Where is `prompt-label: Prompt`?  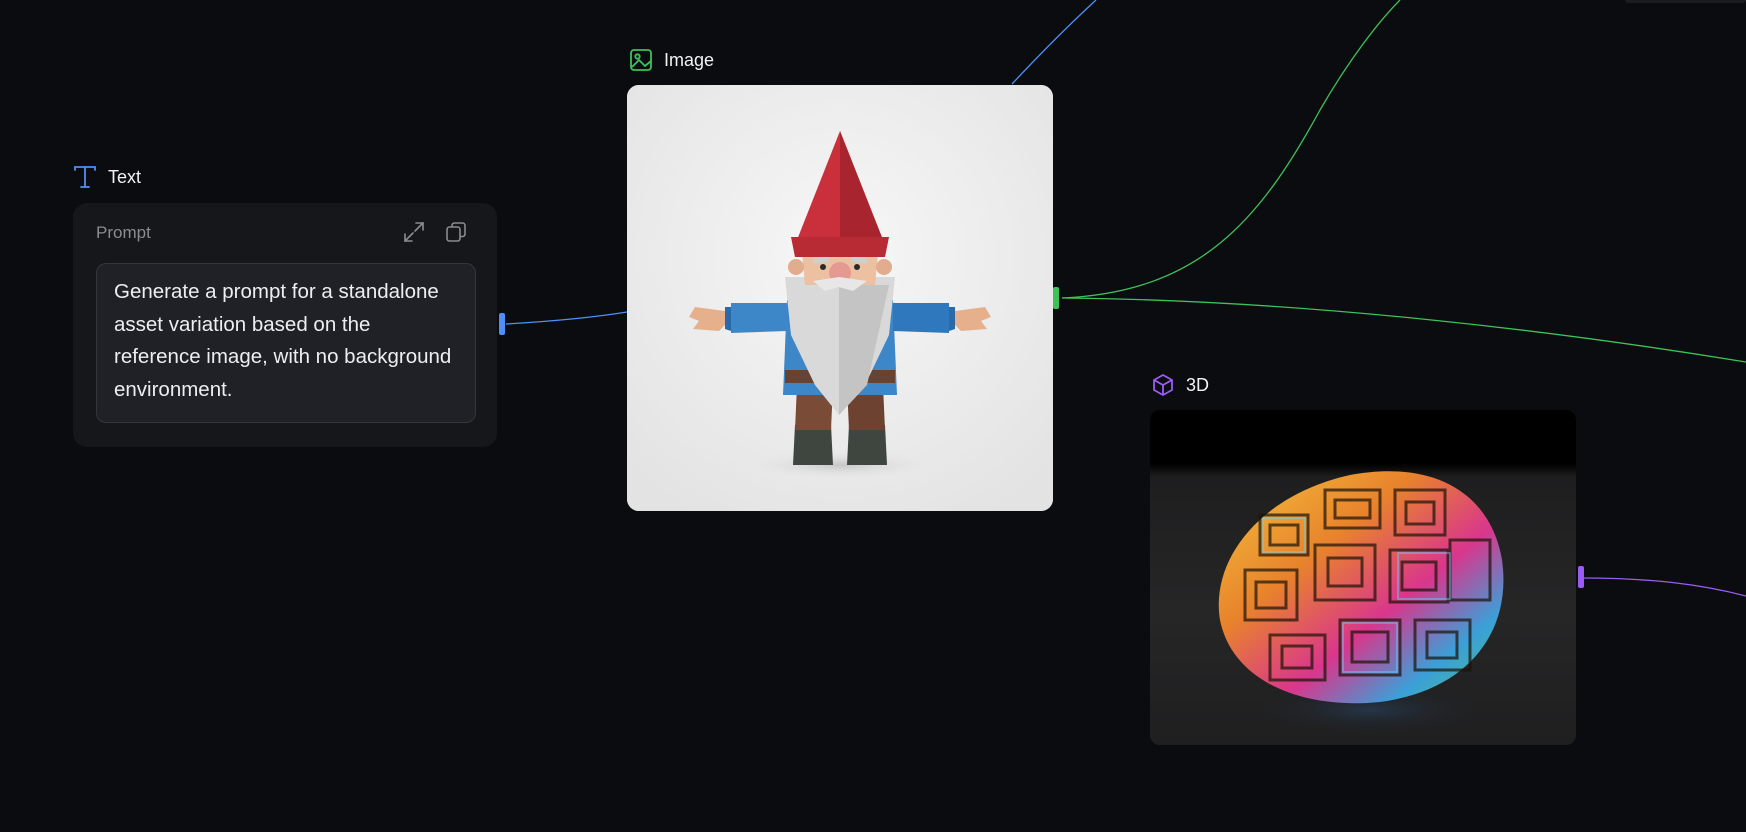 prompt-label: Prompt is located at coordinates (123, 232).